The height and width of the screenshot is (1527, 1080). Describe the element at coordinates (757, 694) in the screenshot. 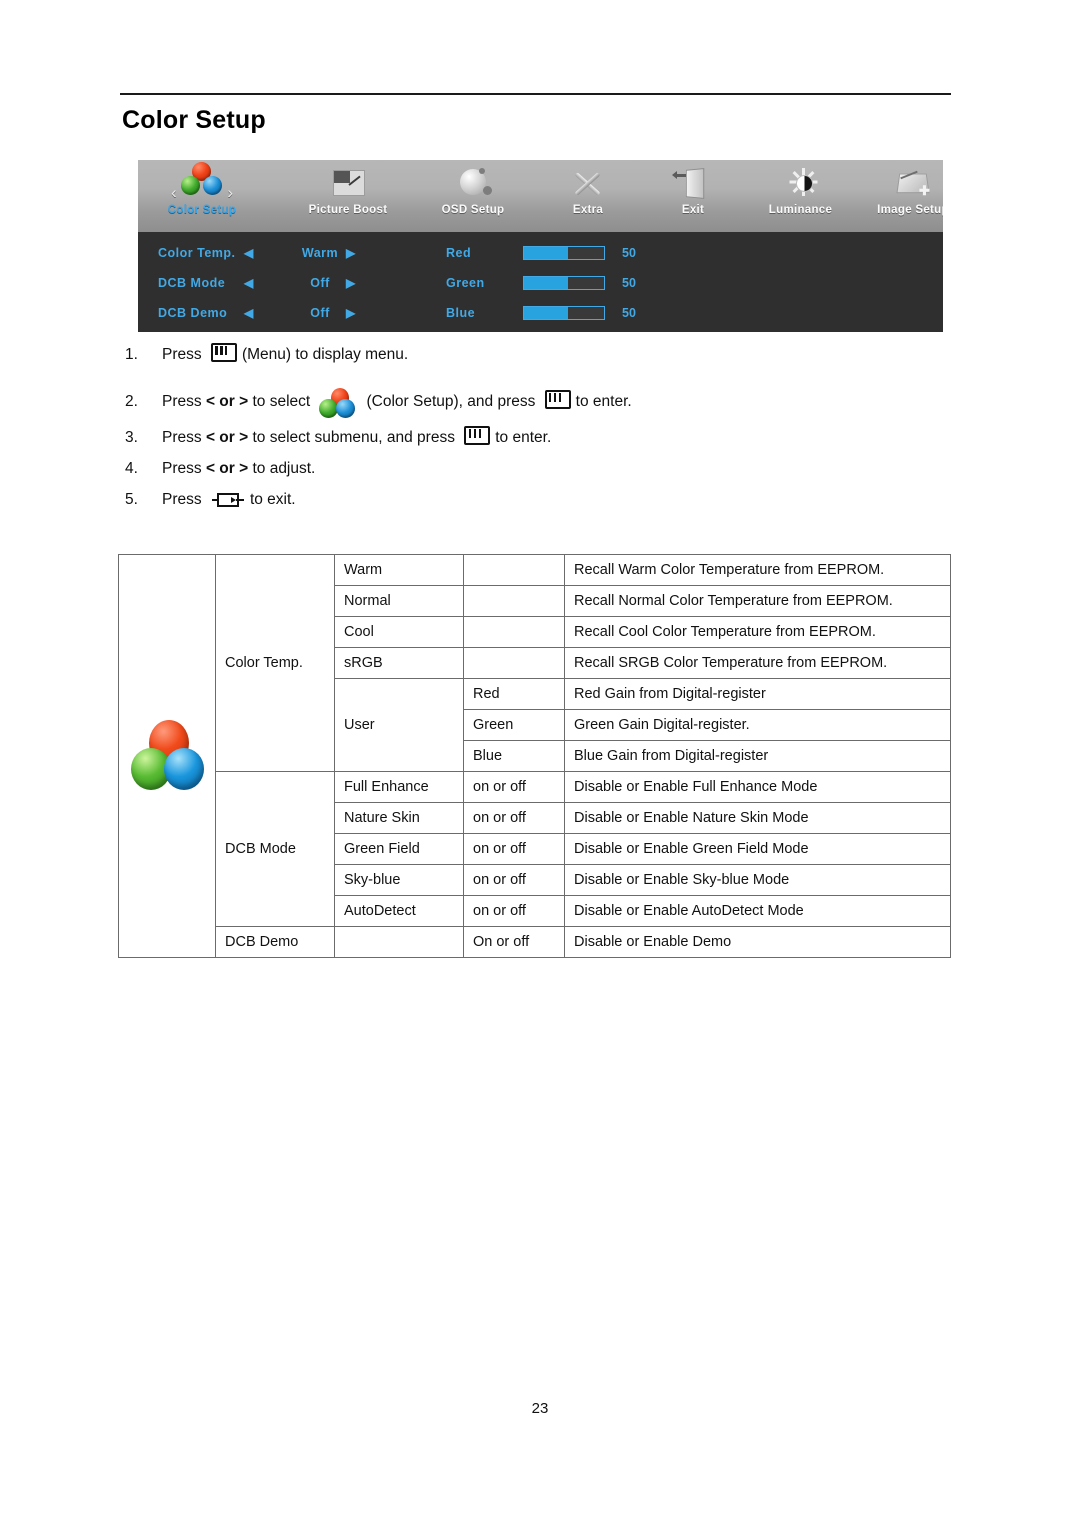

I see `cell-desc: Red Gain from Digital-register` at that location.